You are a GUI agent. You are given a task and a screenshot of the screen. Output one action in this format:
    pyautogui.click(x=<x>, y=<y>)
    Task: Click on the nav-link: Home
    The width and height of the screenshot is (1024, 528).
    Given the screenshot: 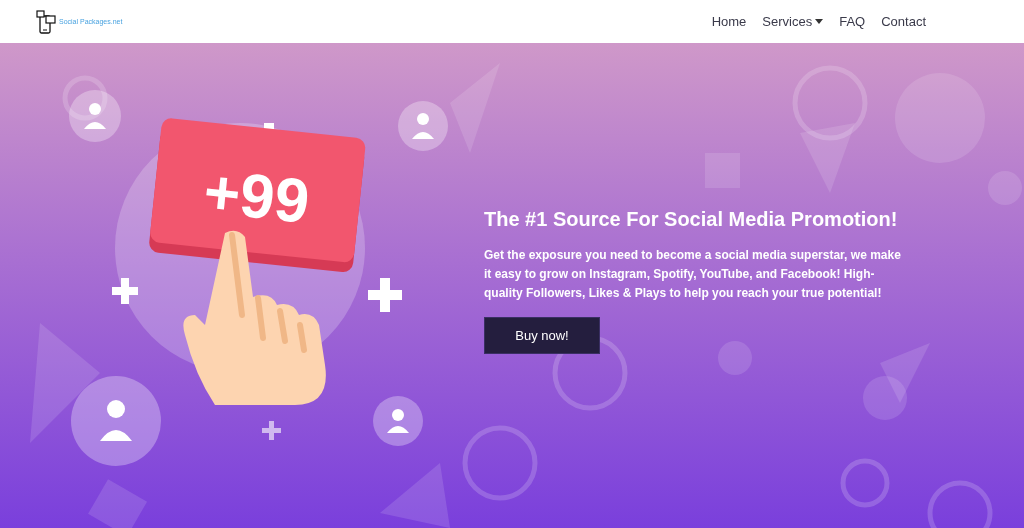 What is the action you would take?
    pyautogui.click(x=729, y=21)
    